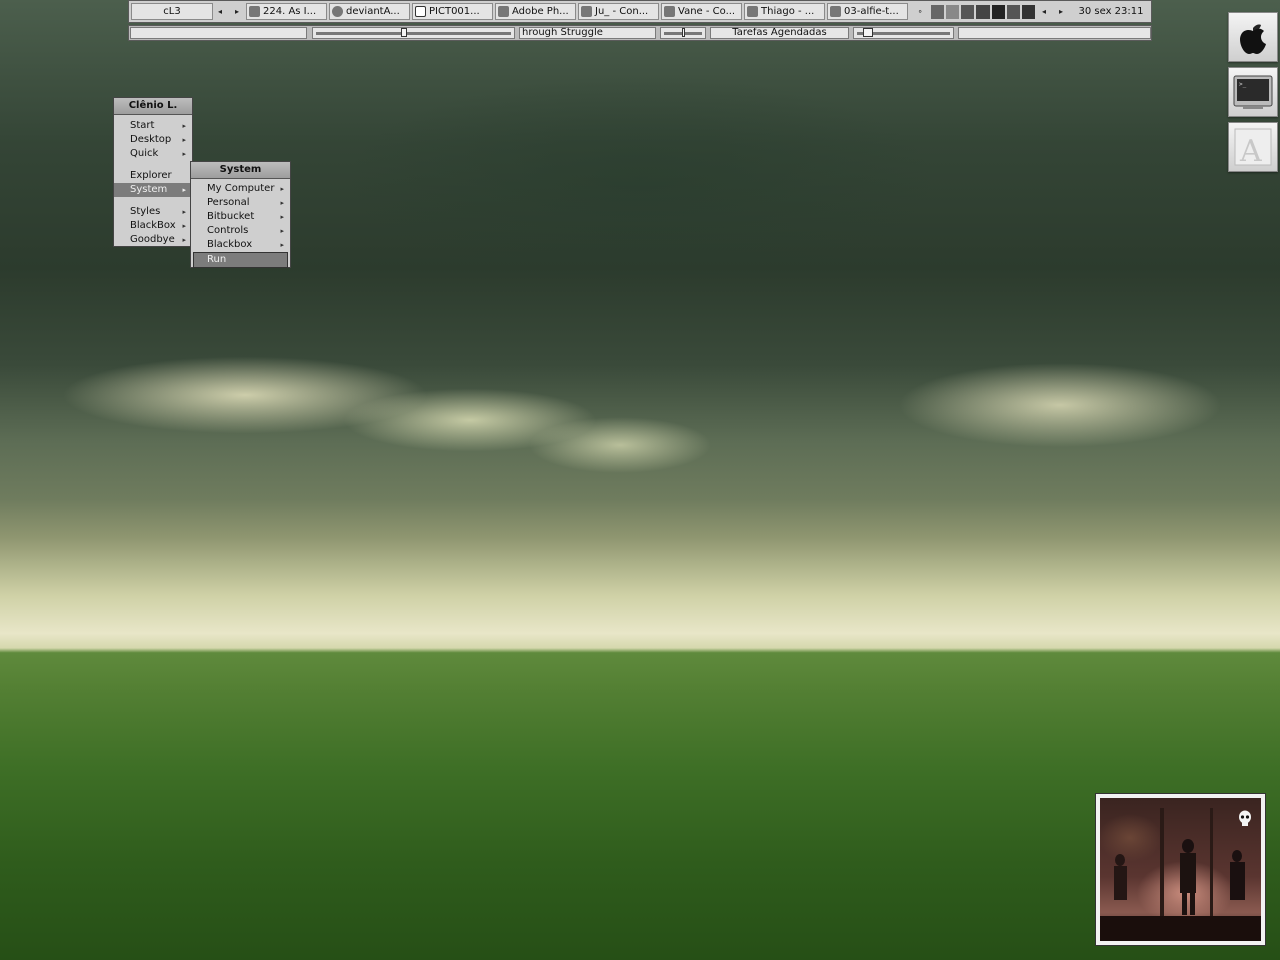  Describe the element at coordinates (1250, 151) in the screenshot. I see `svg-text: A` at that location.